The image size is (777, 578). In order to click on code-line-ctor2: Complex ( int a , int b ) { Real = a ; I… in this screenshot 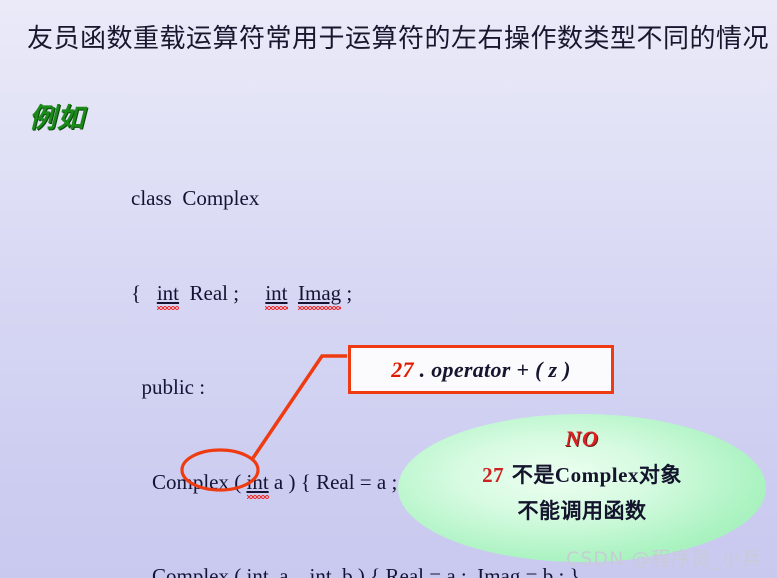, I will do `click(355, 569)`.